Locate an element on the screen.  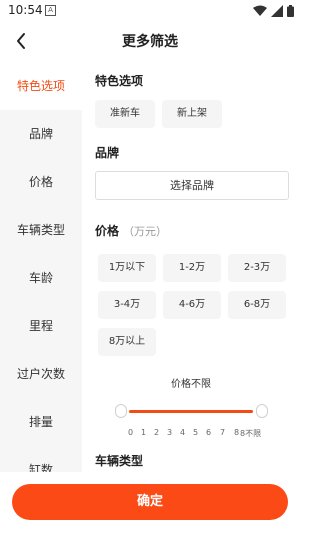
price-ticks: 0 1 2 3 4 5 6 7 8 8不限 is located at coordinates (198, 434).